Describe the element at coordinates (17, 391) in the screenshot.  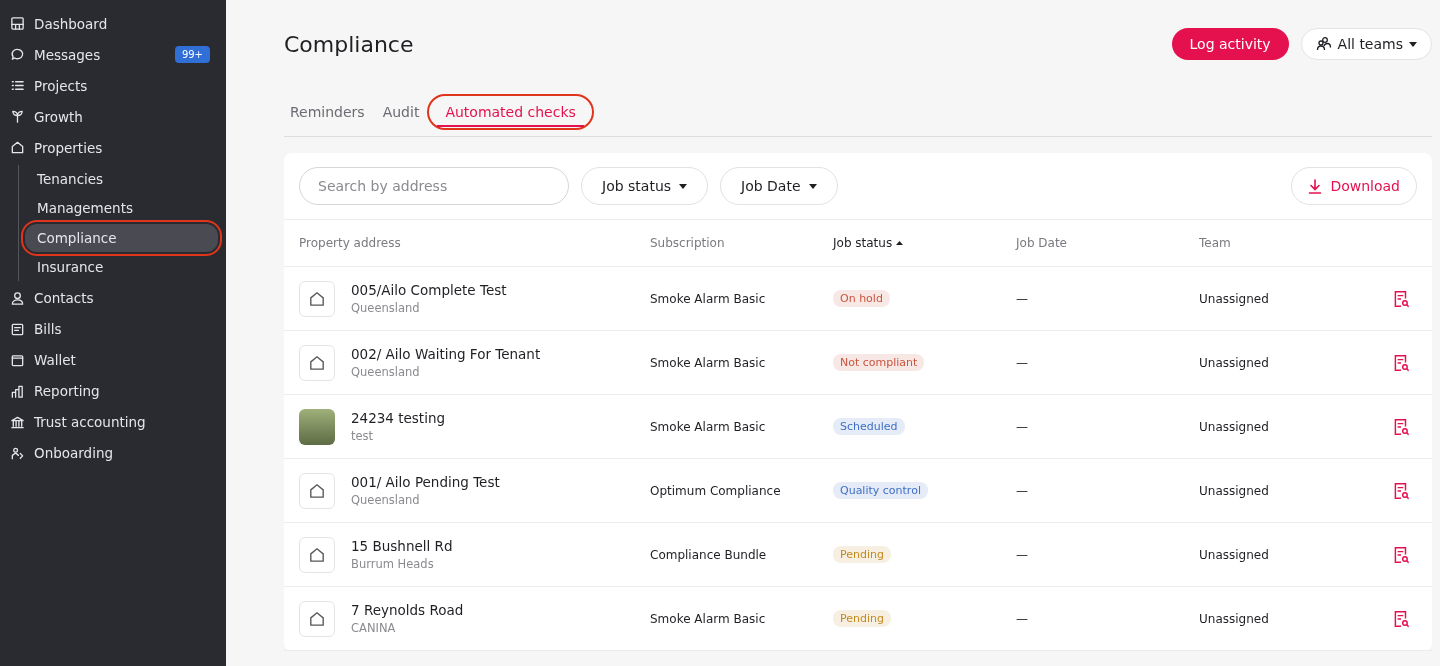
I see `bar-chart-icon` at that location.